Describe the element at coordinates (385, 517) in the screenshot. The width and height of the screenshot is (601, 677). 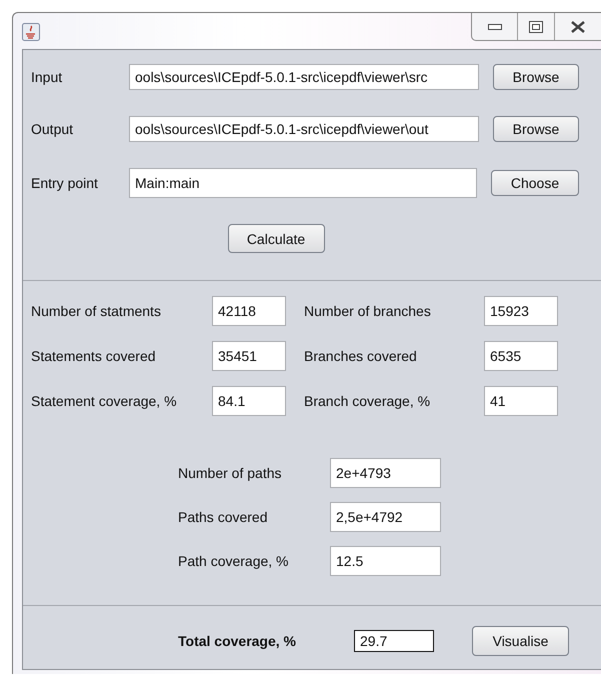
I see `stat-field: 2,5e+4792` at that location.